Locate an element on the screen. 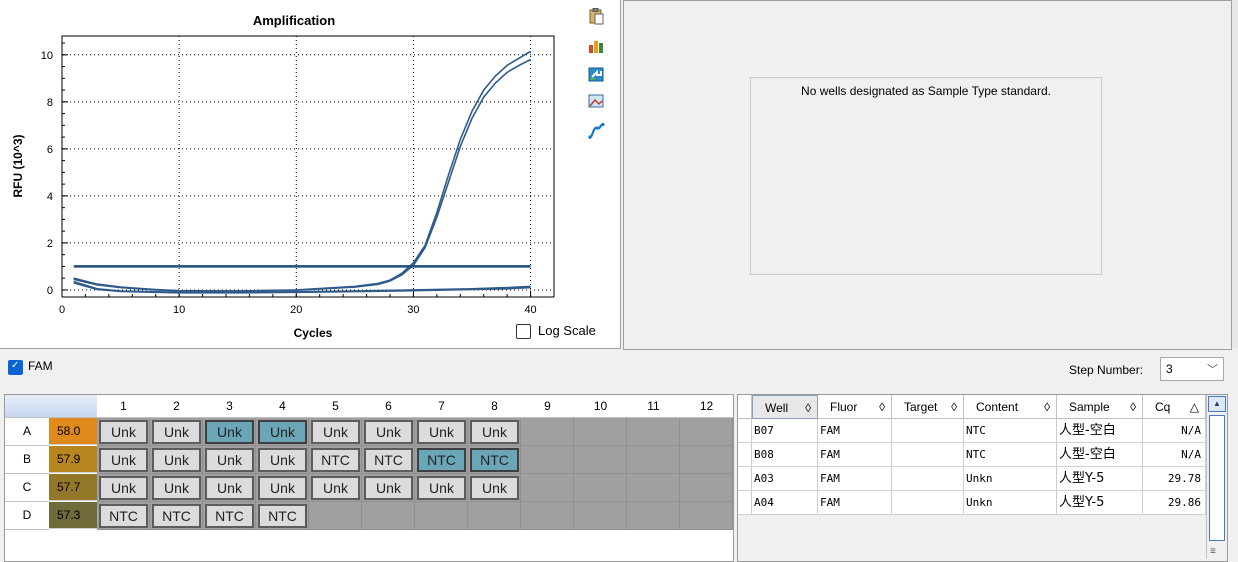 Image resolution: width=1238 pixels, height=562 pixels. cell-content: NTC is located at coordinates (1010, 455).